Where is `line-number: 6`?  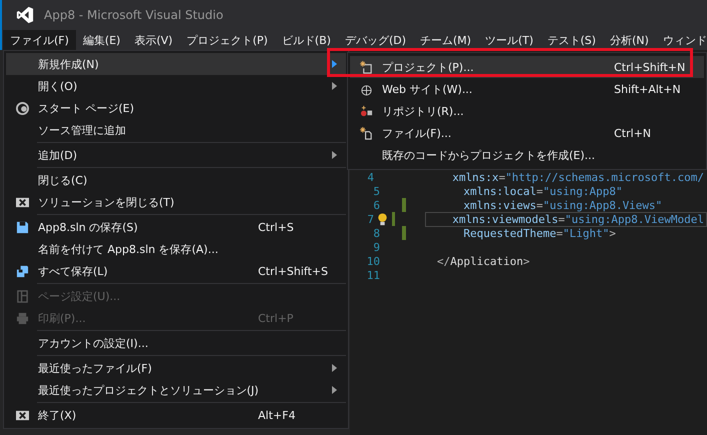 line-number: 6 is located at coordinates (376, 205).